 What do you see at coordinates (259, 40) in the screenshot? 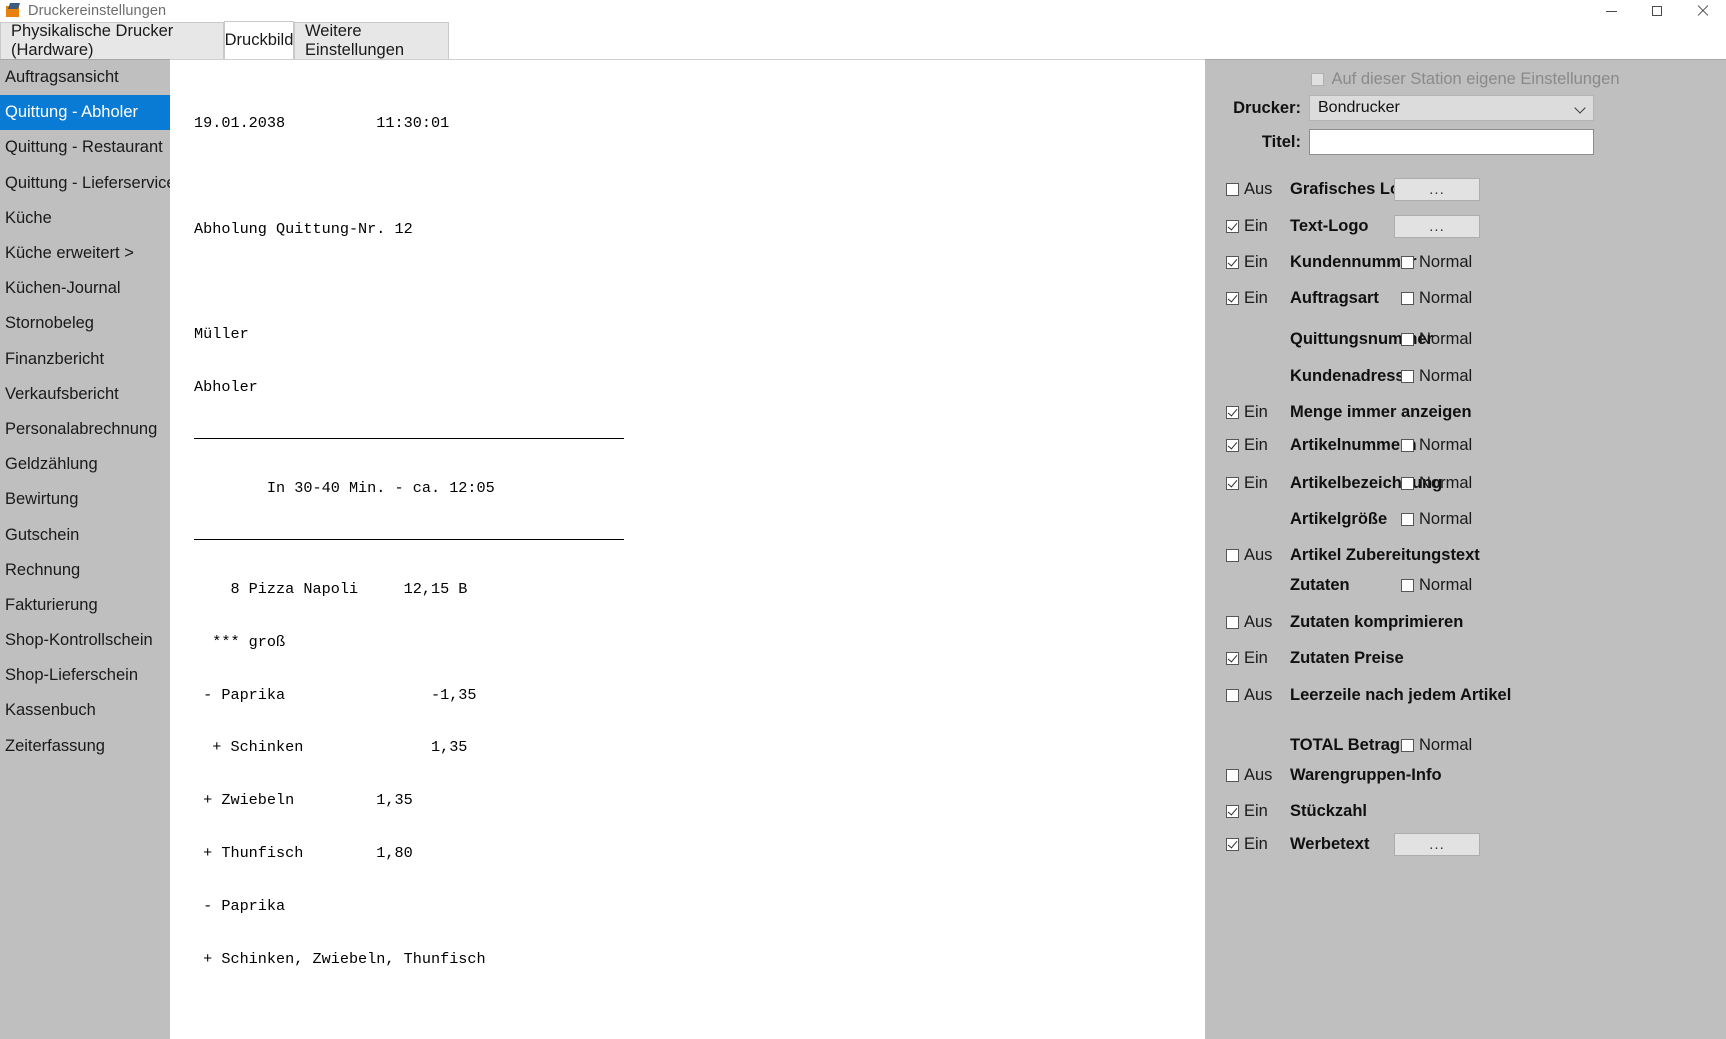
I see `tab-1: Druckbild` at bounding box center [259, 40].